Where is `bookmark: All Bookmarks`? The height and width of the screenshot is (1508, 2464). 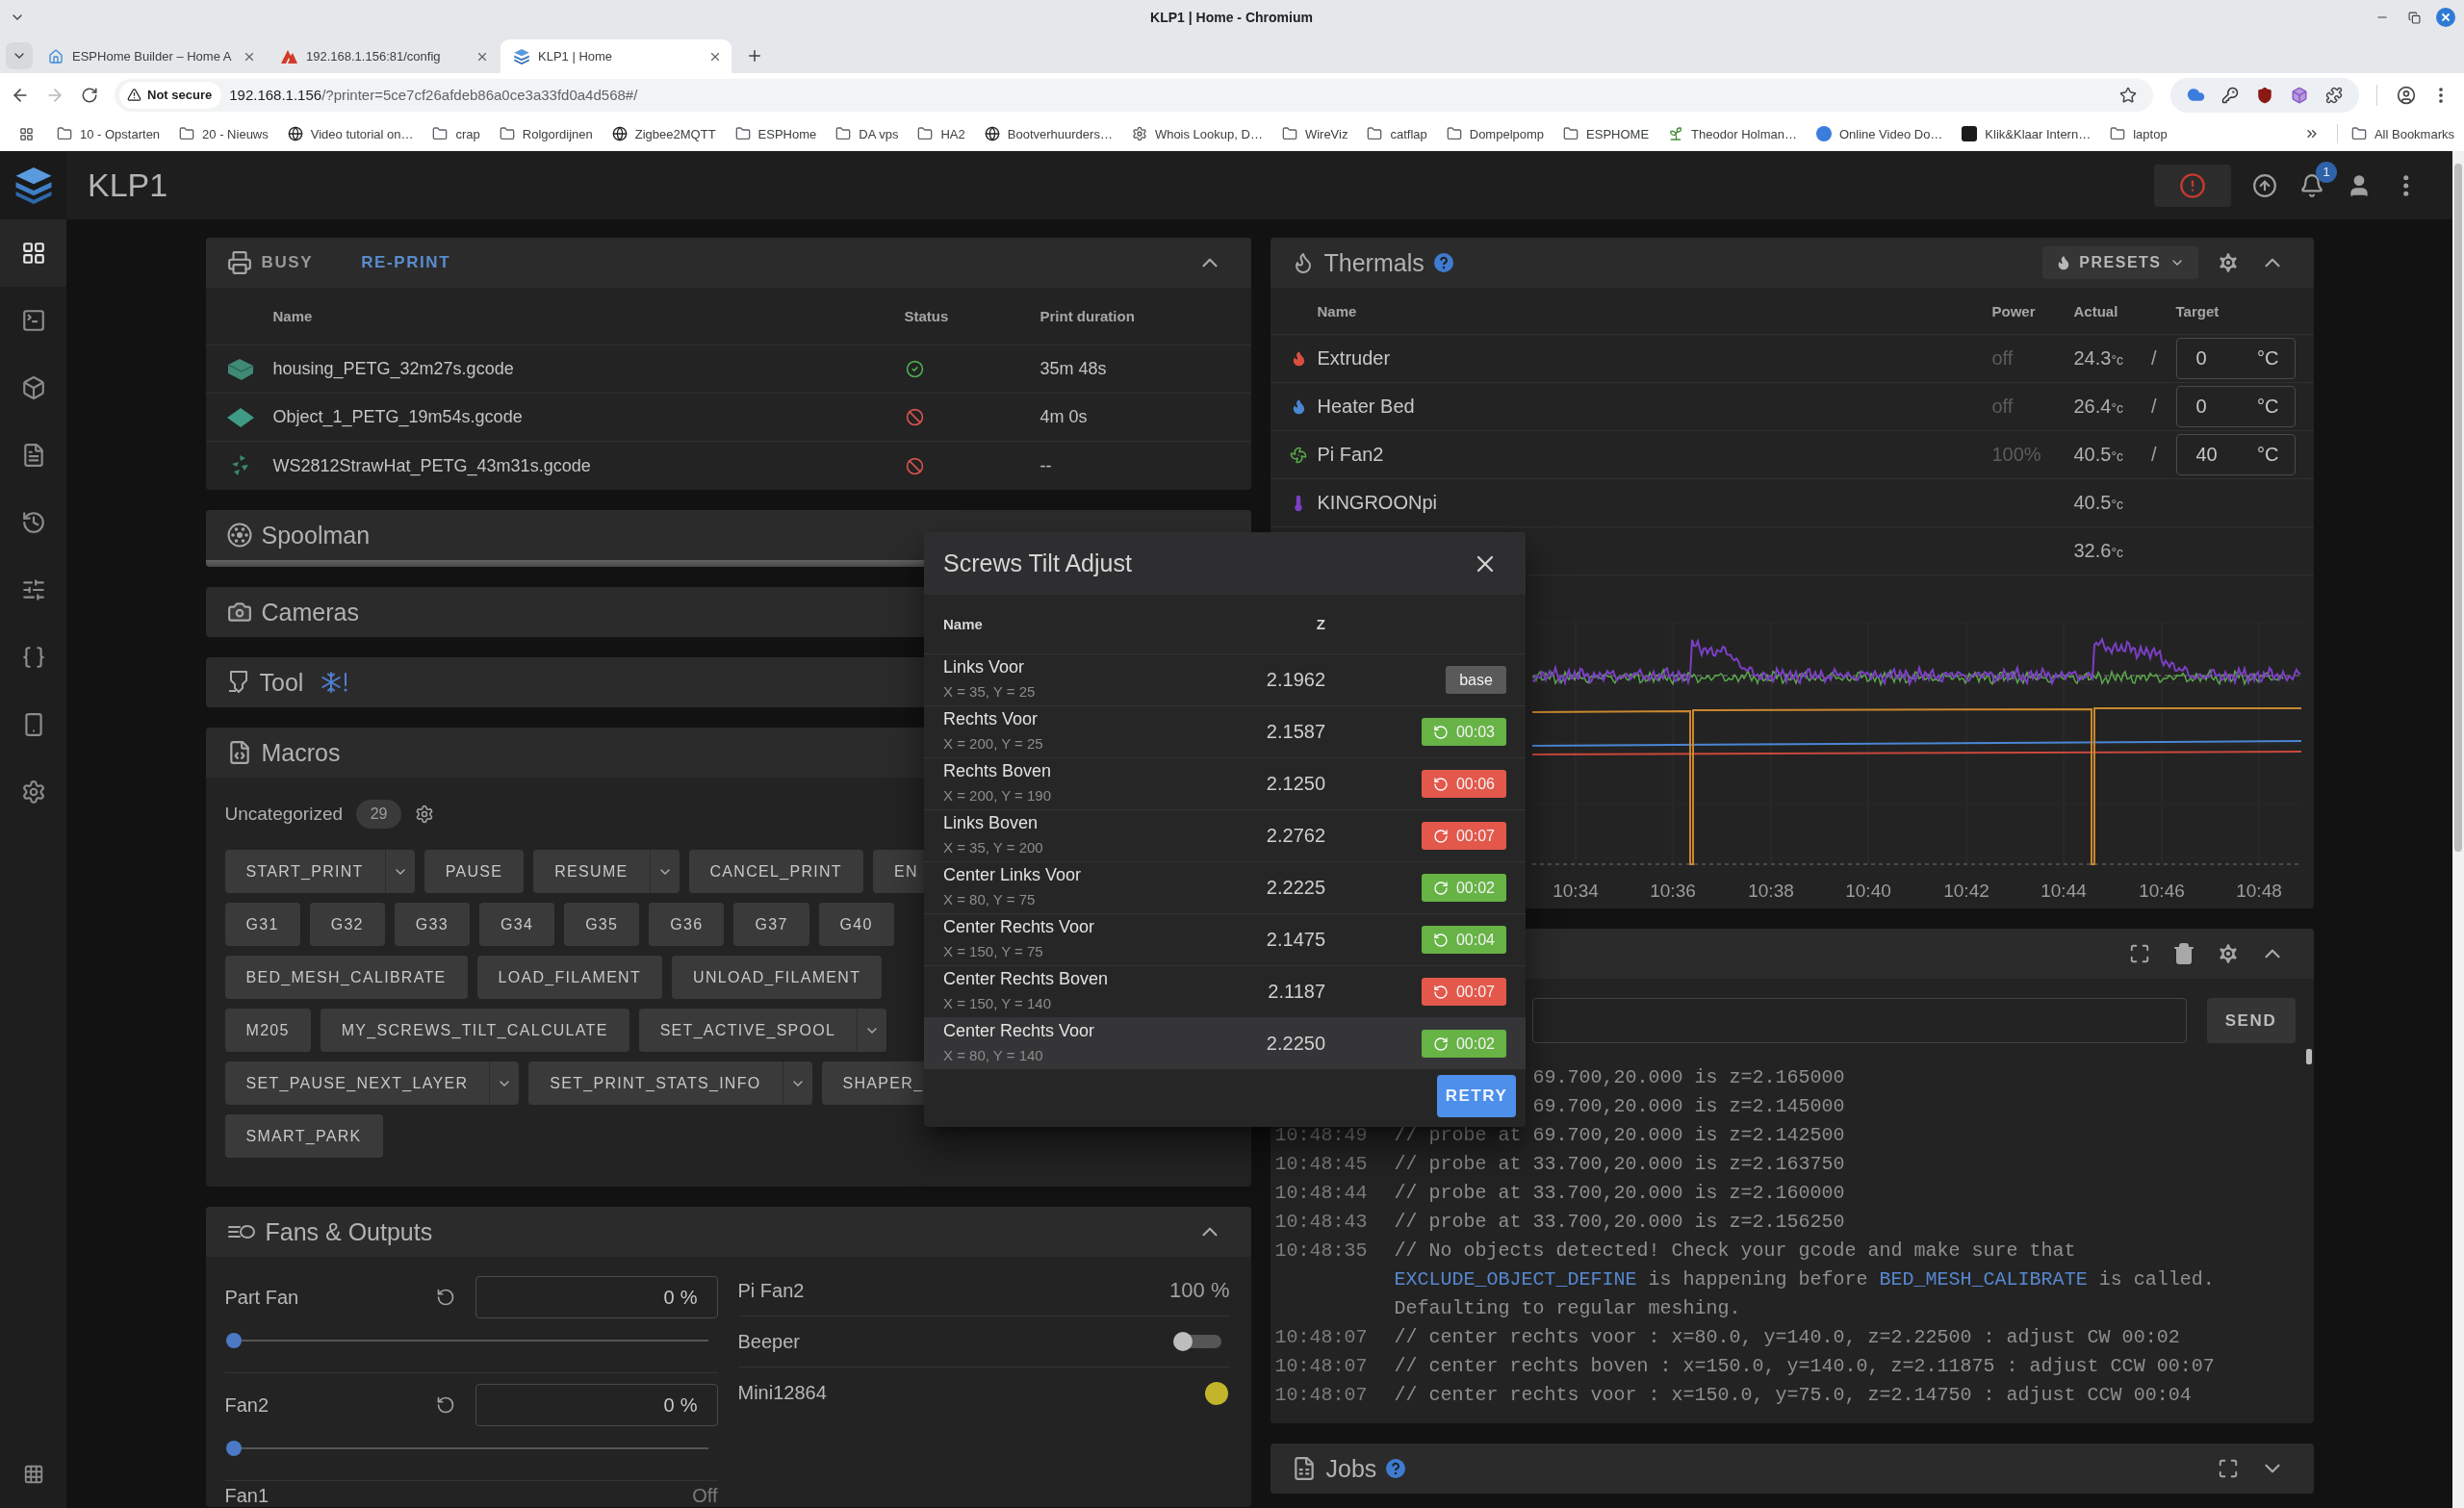
bookmark: All Bookmarks is located at coordinates (2402, 133).